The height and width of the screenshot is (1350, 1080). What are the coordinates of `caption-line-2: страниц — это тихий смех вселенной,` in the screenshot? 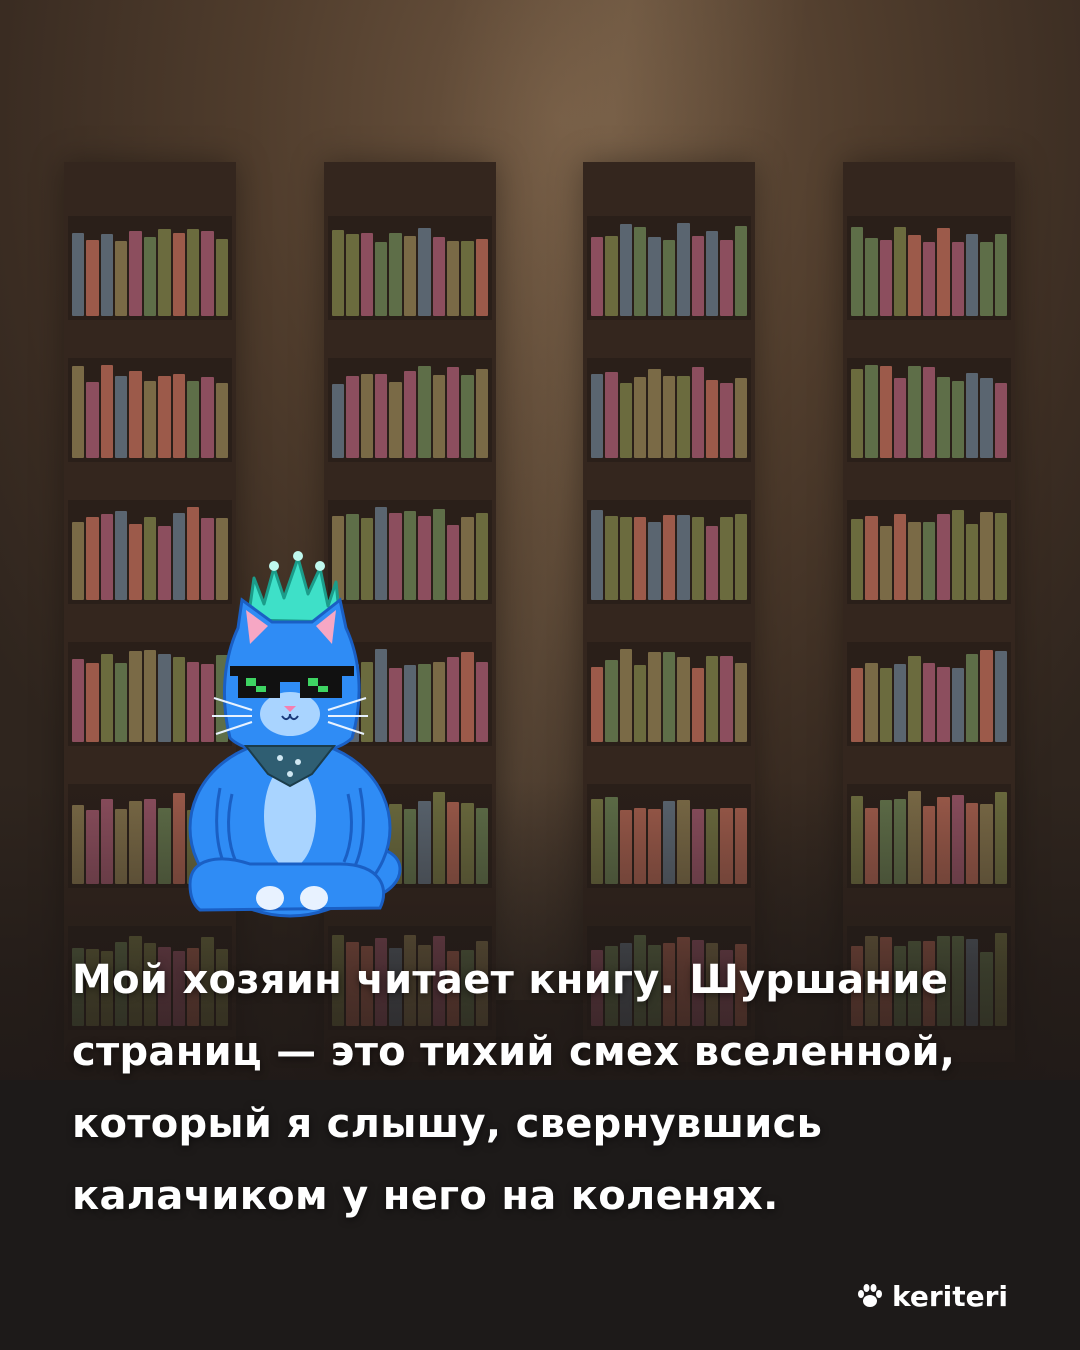 It's located at (514, 1052).